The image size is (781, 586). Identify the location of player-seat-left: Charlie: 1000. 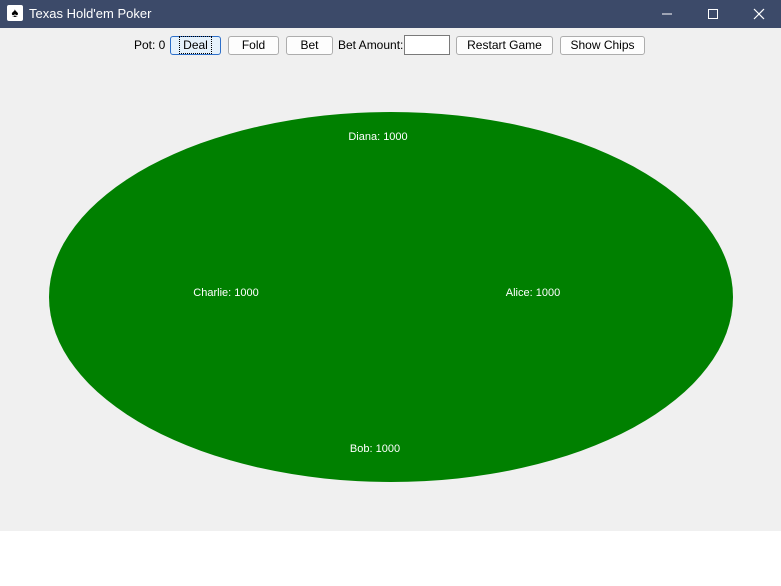
(226, 293).